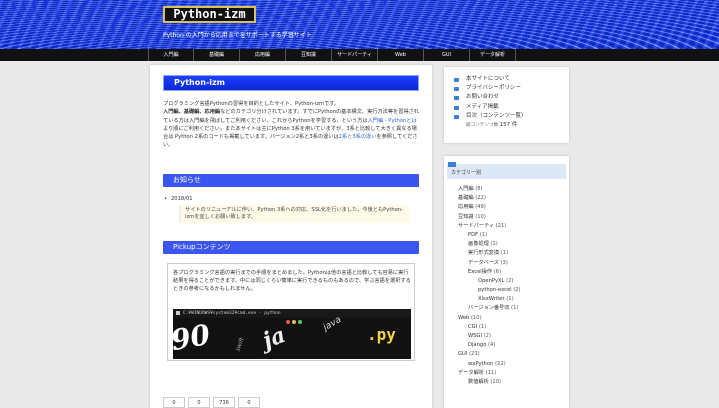 This screenshot has width=719, height=408. I want to click on category-name: 基礎編, so click(467, 198).